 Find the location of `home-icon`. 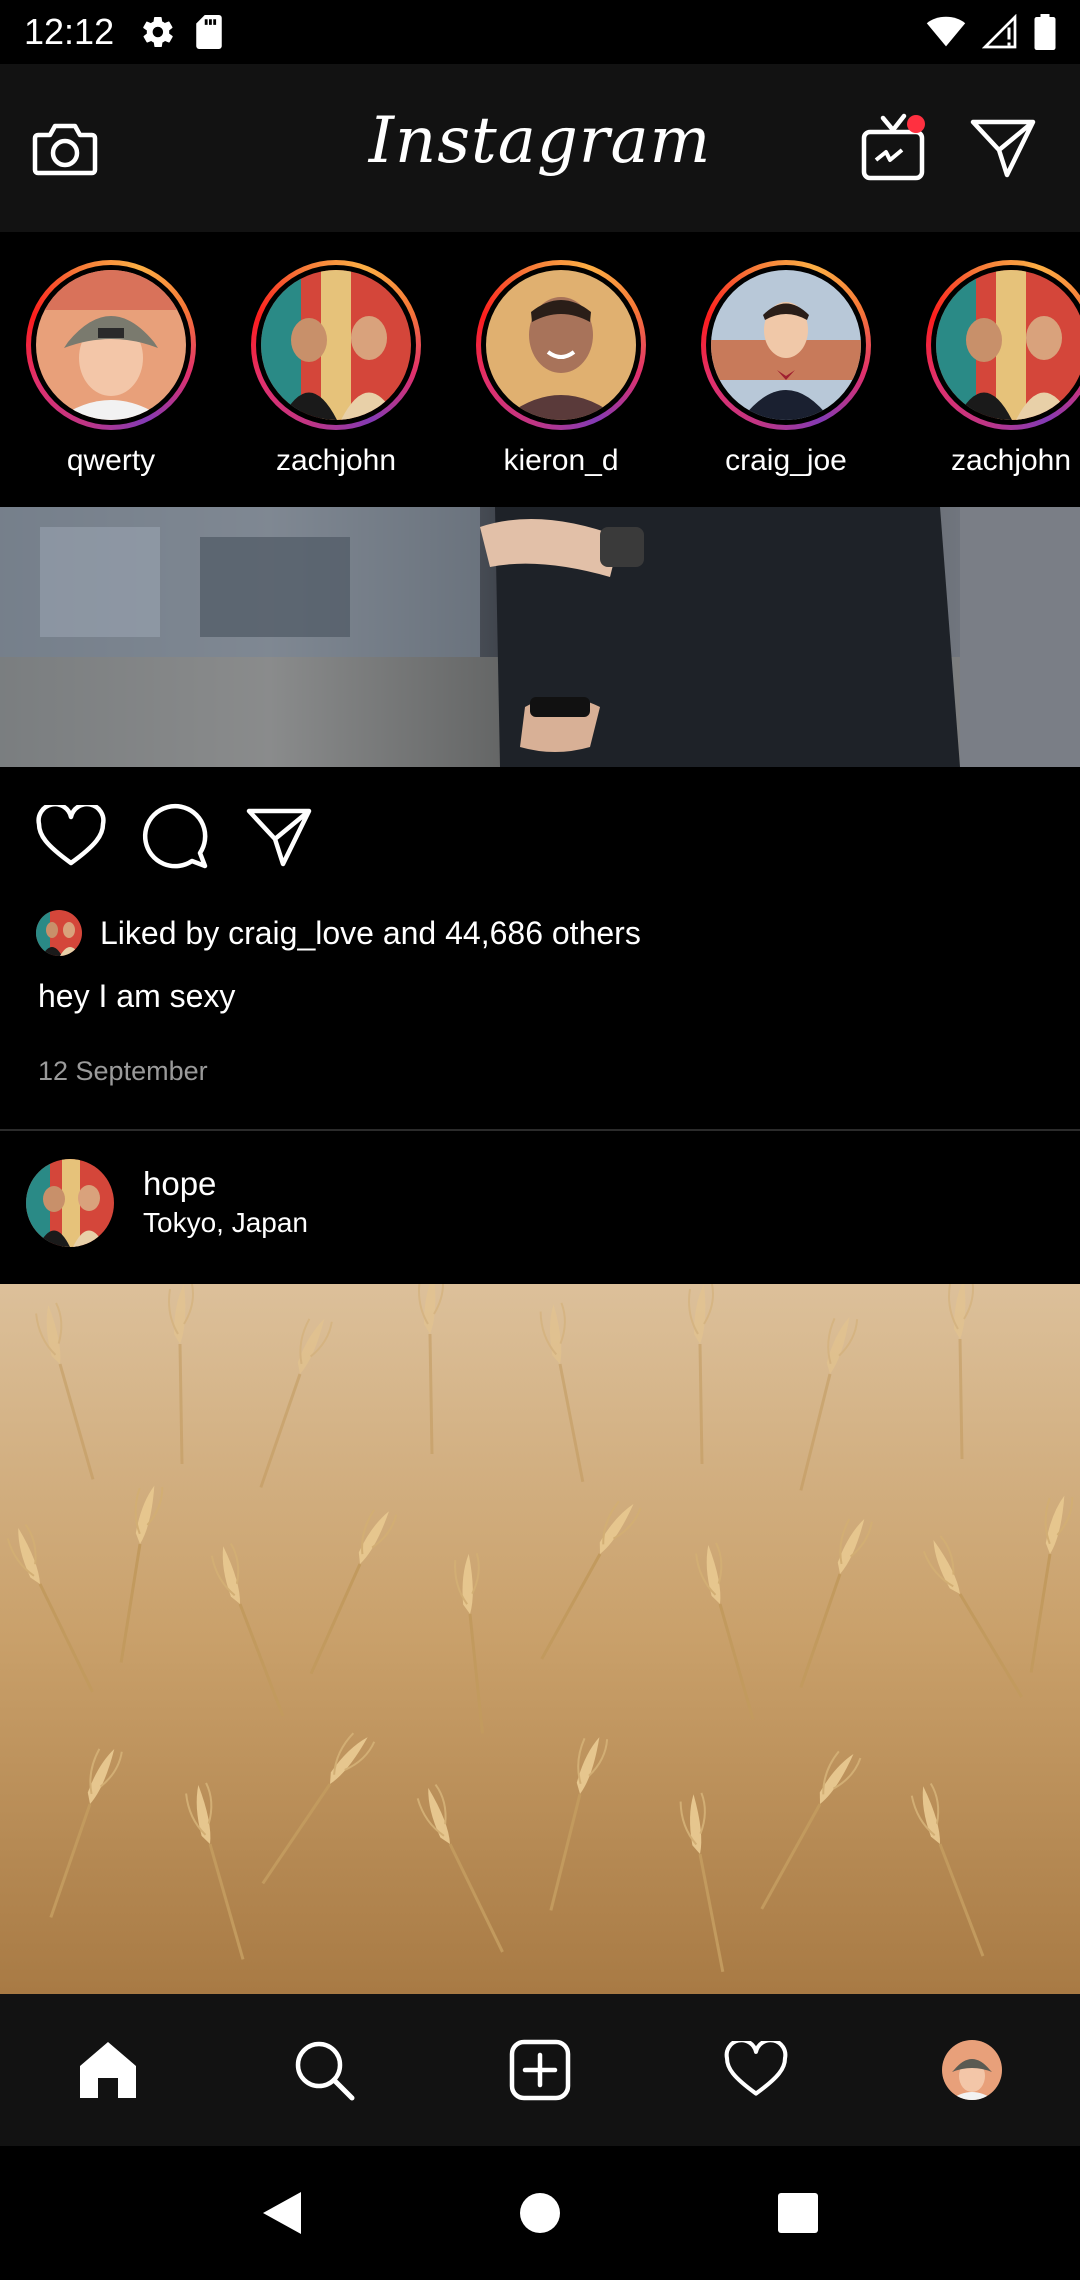

home-icon is located at coordinates (108, 2070).